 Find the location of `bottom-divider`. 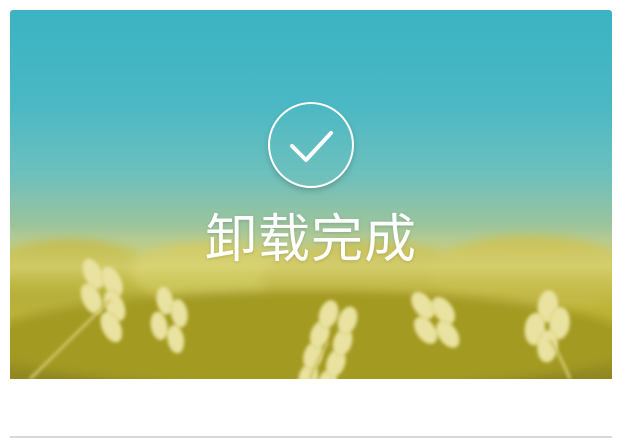

bottom-divider is located at coordinates (311, 437).